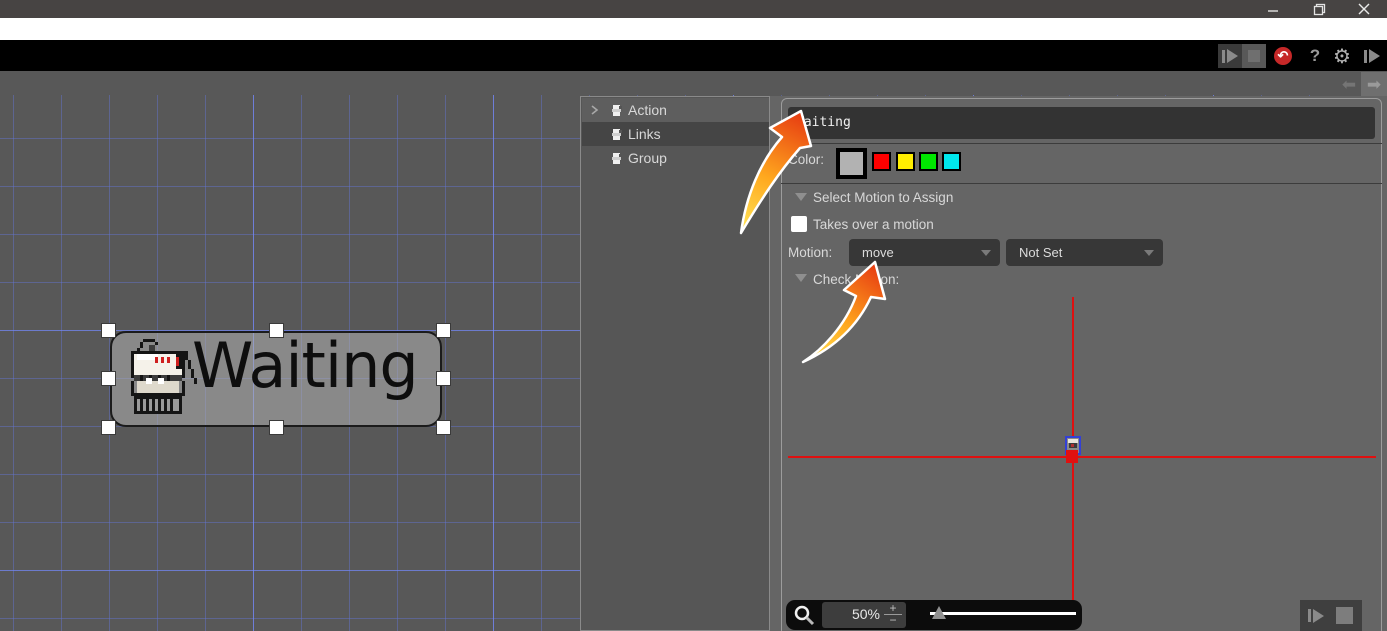 The height and width of the screenshot is (631, 1387). What do you see at coordinates (276, 330) in the screenshot?
I see `selection-handle-n` at bounding box center [276, 330].